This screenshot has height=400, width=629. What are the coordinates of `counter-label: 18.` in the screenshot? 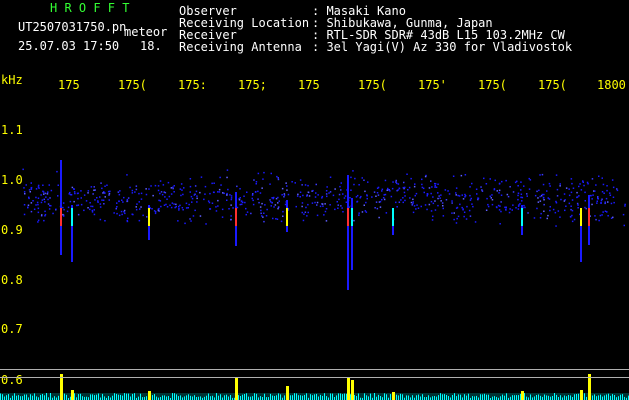 It's located at (151, 46).